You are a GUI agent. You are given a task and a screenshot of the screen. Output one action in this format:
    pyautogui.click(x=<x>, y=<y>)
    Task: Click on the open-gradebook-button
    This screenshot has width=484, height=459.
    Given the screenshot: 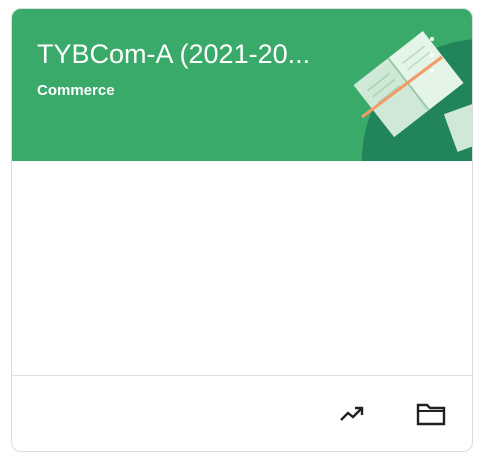 What is the action you would take?
    pyautogui.click(x=352, y=414)
    